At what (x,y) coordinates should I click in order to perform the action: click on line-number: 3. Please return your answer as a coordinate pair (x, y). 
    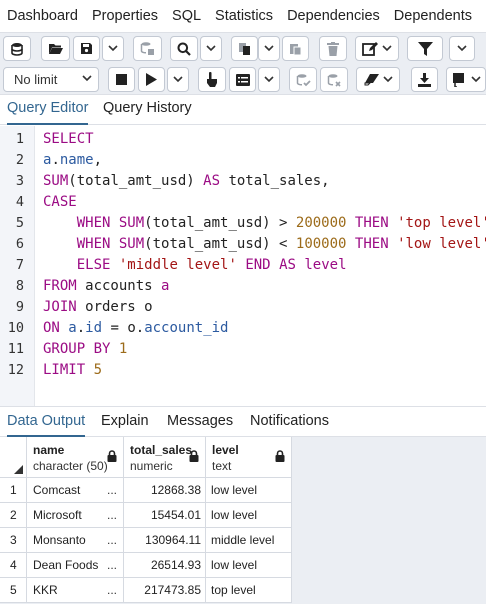
    Looking at the image, I should click on (19, 181).